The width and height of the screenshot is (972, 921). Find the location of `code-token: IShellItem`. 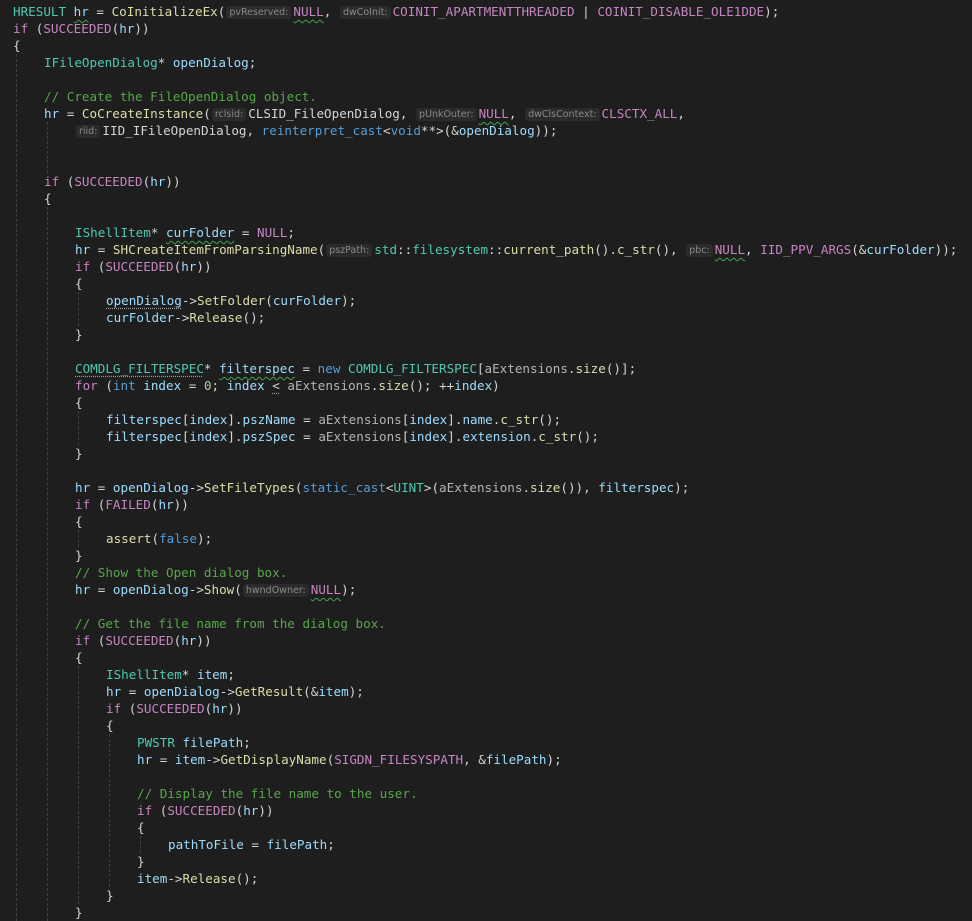

code-token: IShellItem is located at coordinates (113, 232).